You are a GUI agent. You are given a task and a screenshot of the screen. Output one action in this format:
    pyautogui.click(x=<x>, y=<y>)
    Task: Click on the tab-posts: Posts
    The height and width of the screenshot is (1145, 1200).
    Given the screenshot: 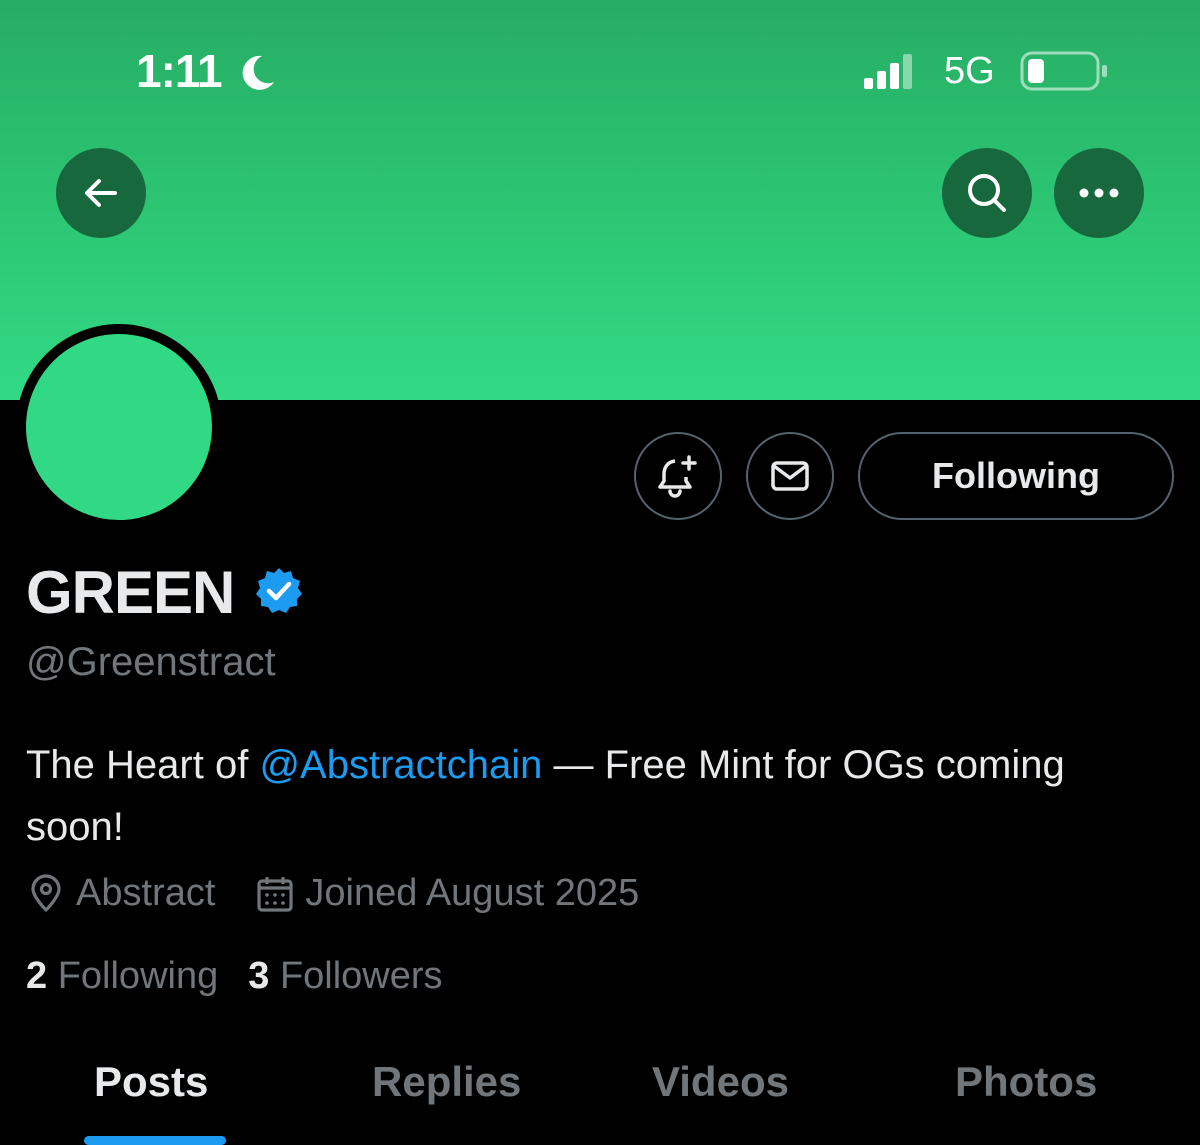 What is the action you would take?
    pyautogui.click(x=151, y=1082)
    